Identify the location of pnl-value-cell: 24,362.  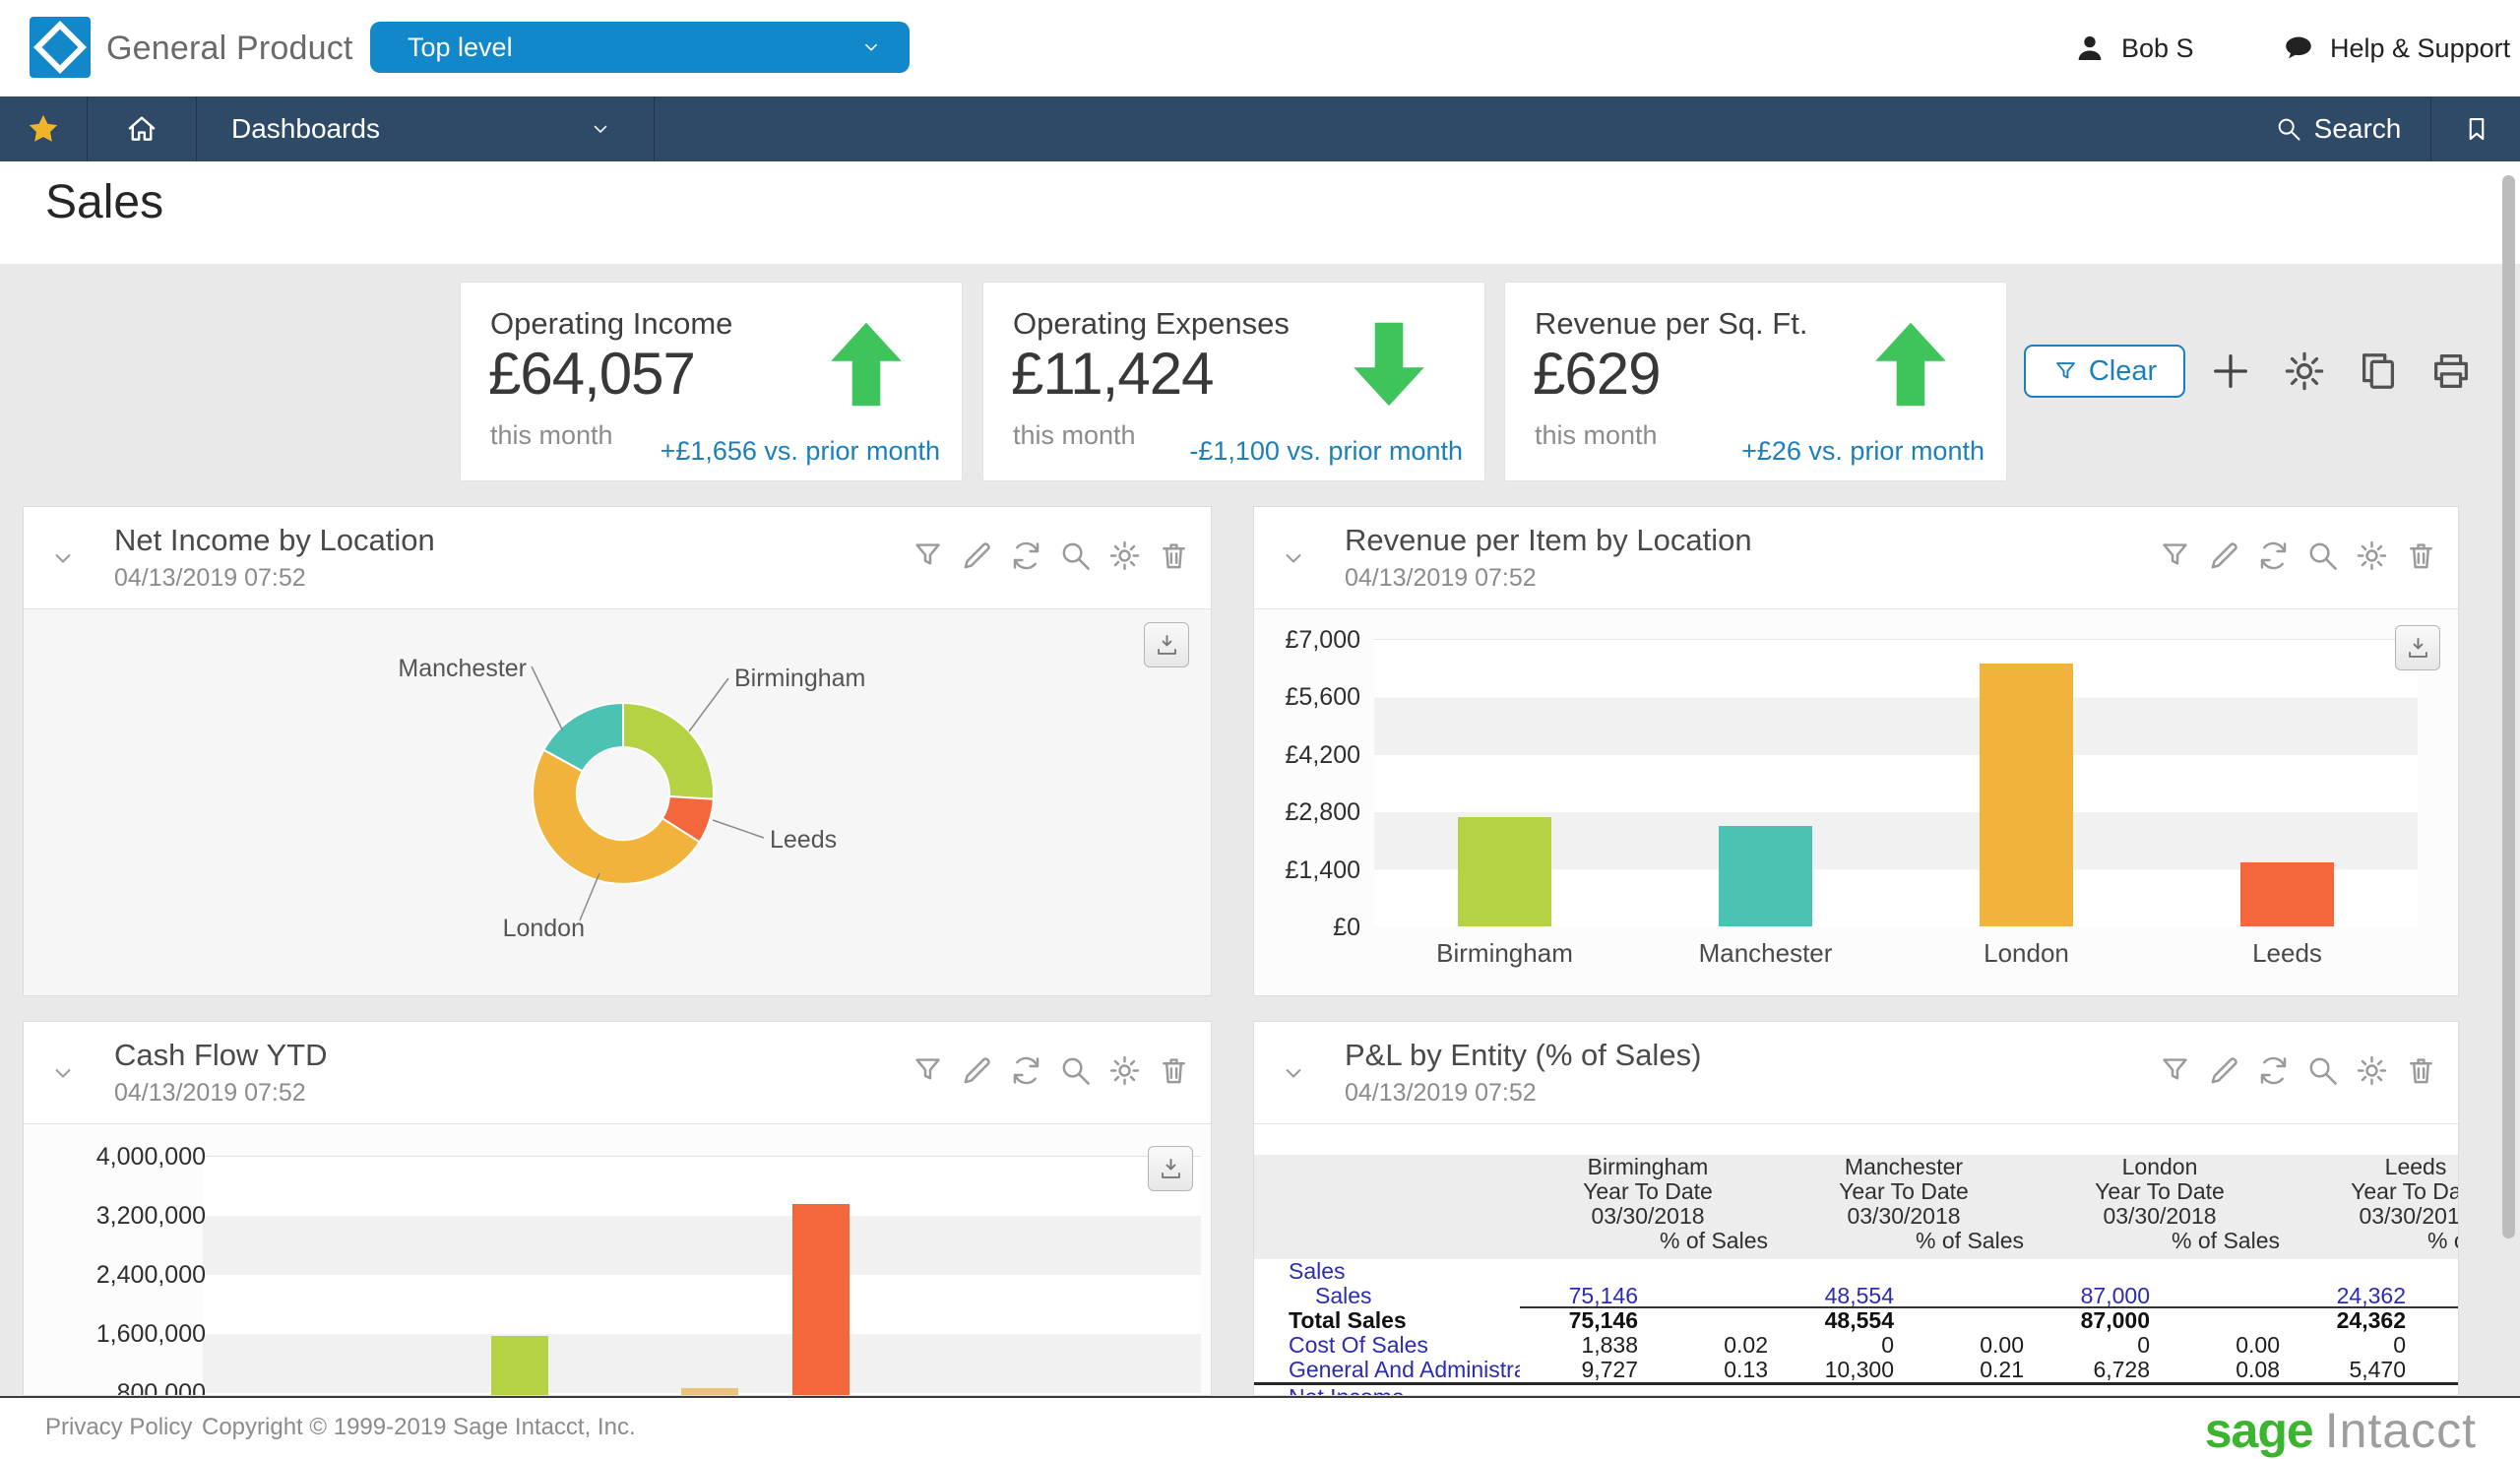
(2352, 1296).